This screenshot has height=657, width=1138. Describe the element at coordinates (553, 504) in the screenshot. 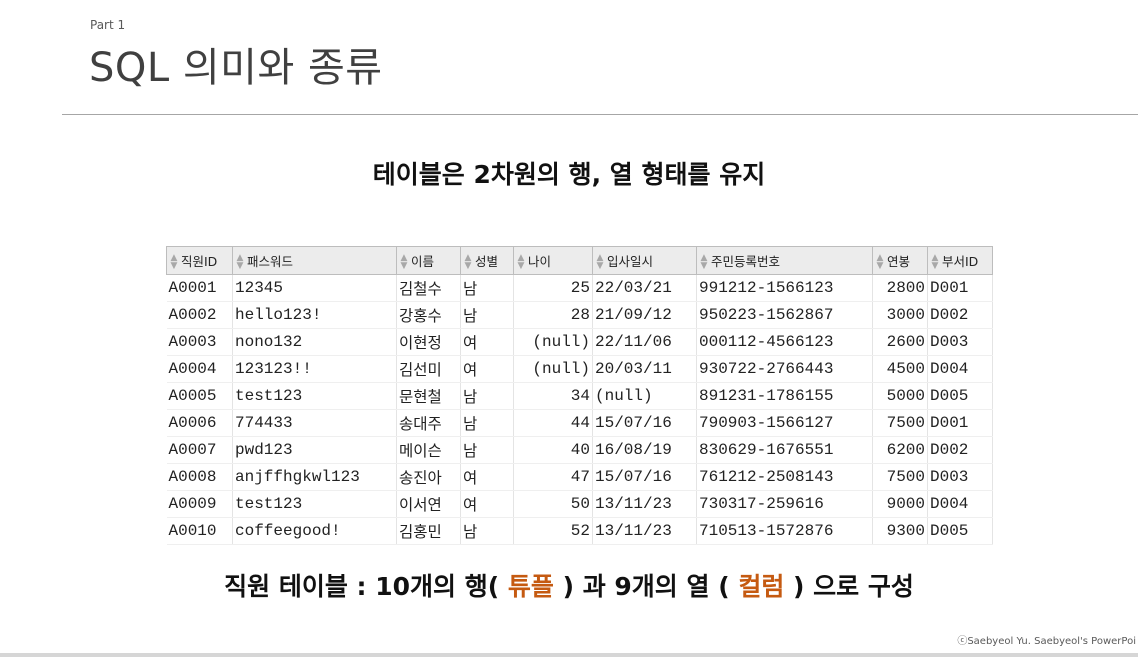

I see `cell-age: 50` at that location.